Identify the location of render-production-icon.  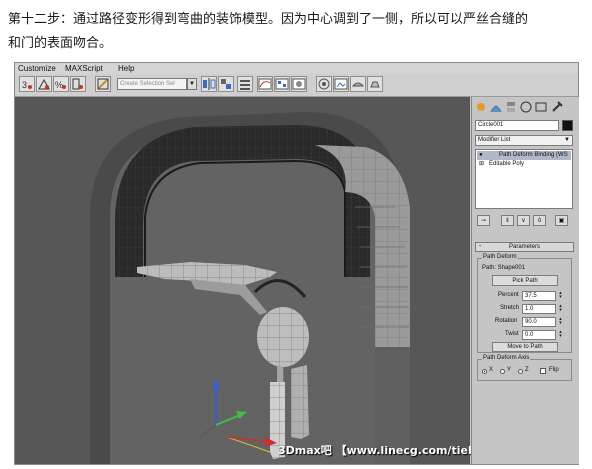
(358, 84).